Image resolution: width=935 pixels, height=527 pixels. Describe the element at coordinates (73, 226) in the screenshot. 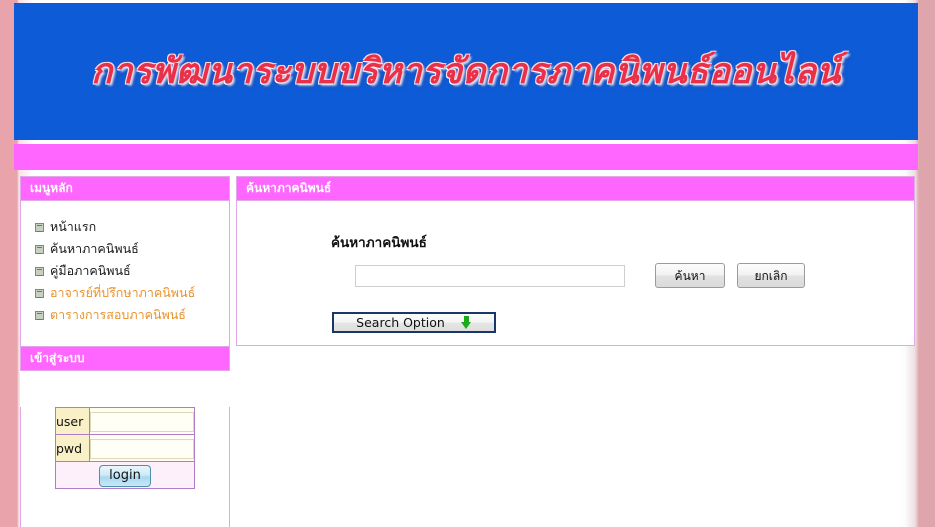

I see `sidebar-item-label: หน้าแรก` at that location.